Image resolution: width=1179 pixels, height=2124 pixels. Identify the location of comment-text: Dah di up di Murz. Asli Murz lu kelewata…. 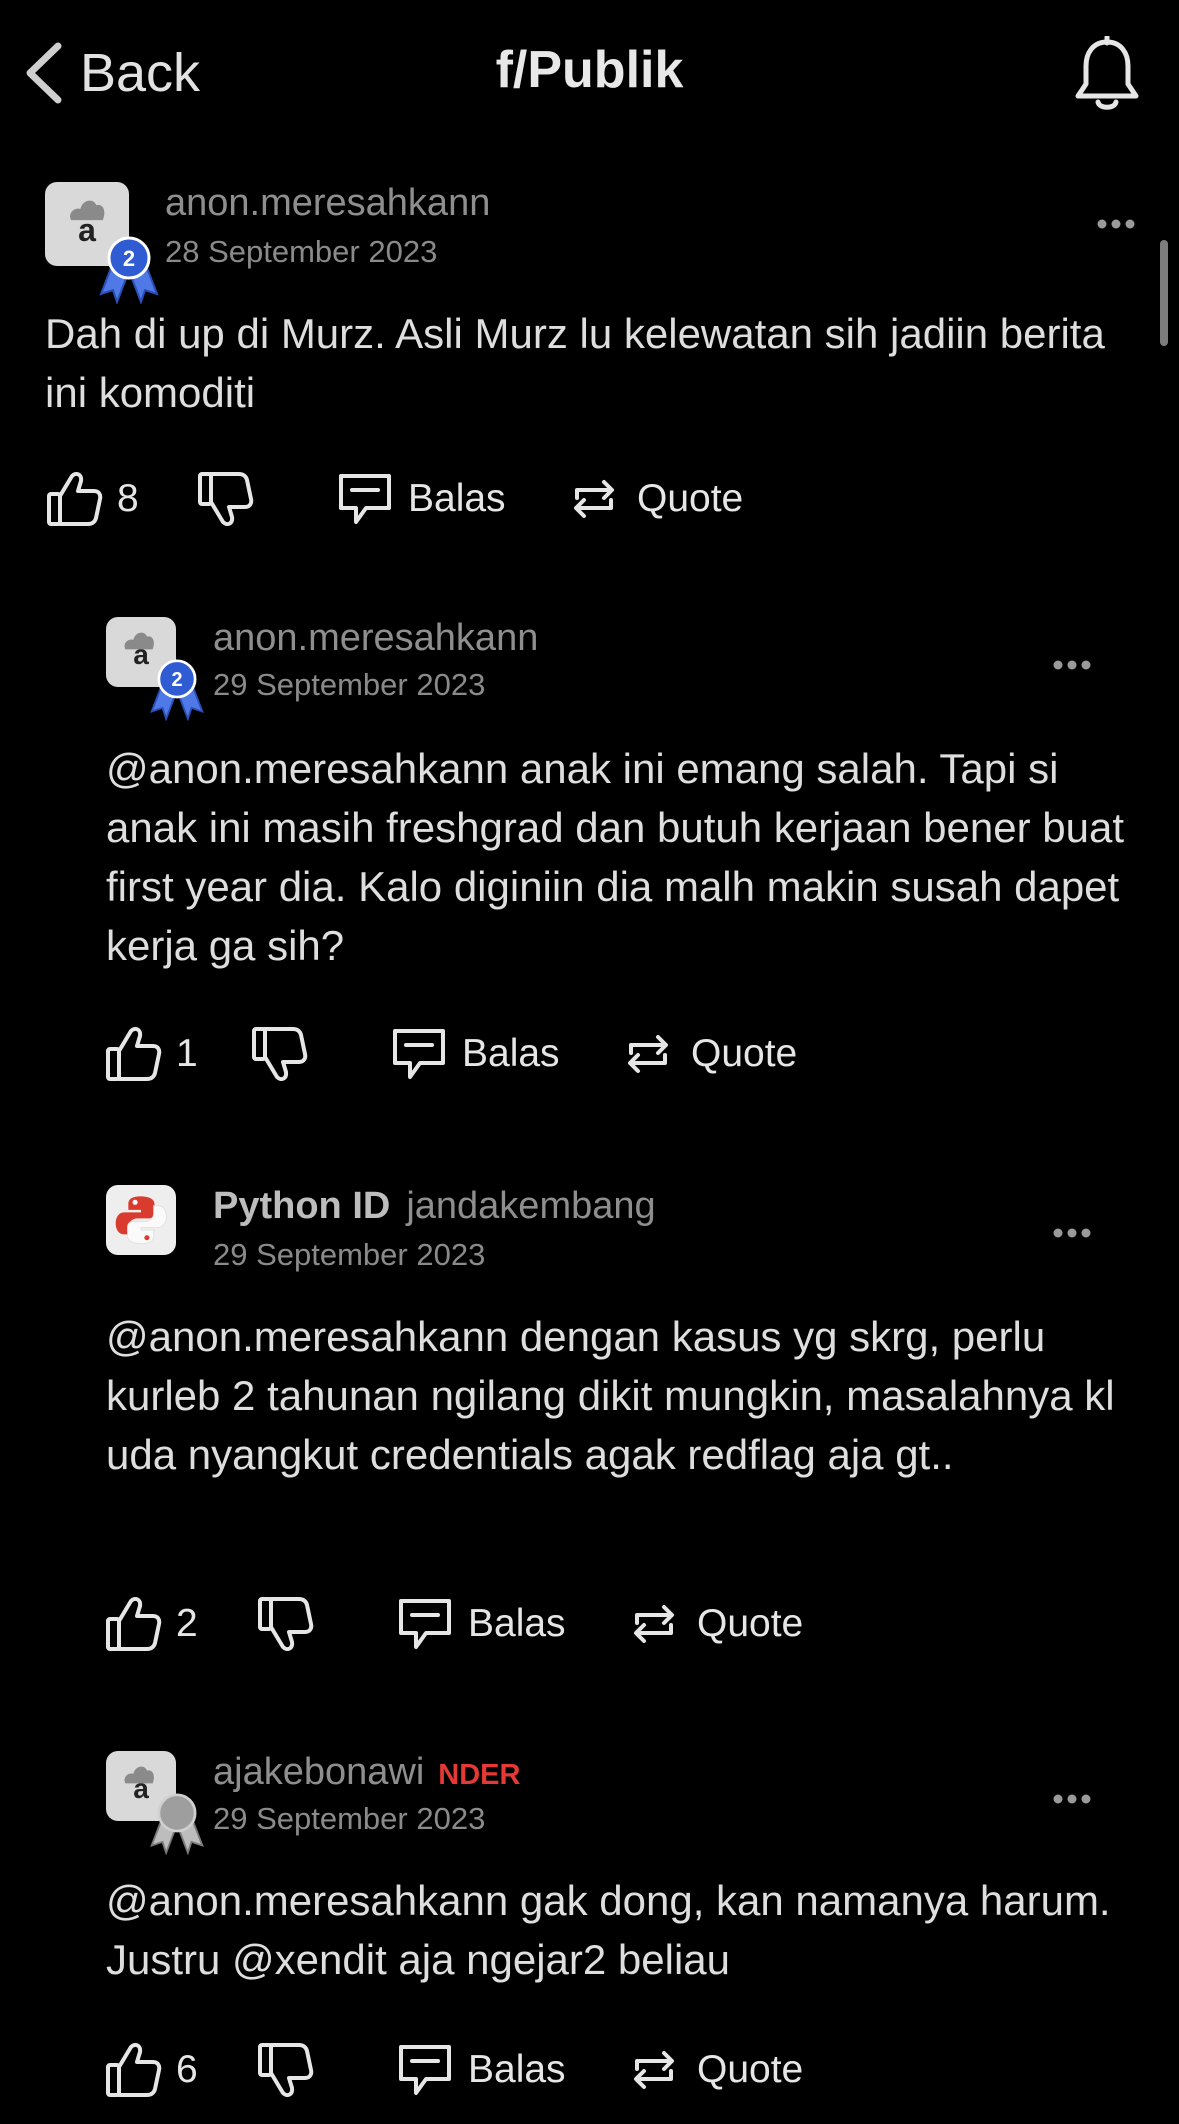
(575, 363).